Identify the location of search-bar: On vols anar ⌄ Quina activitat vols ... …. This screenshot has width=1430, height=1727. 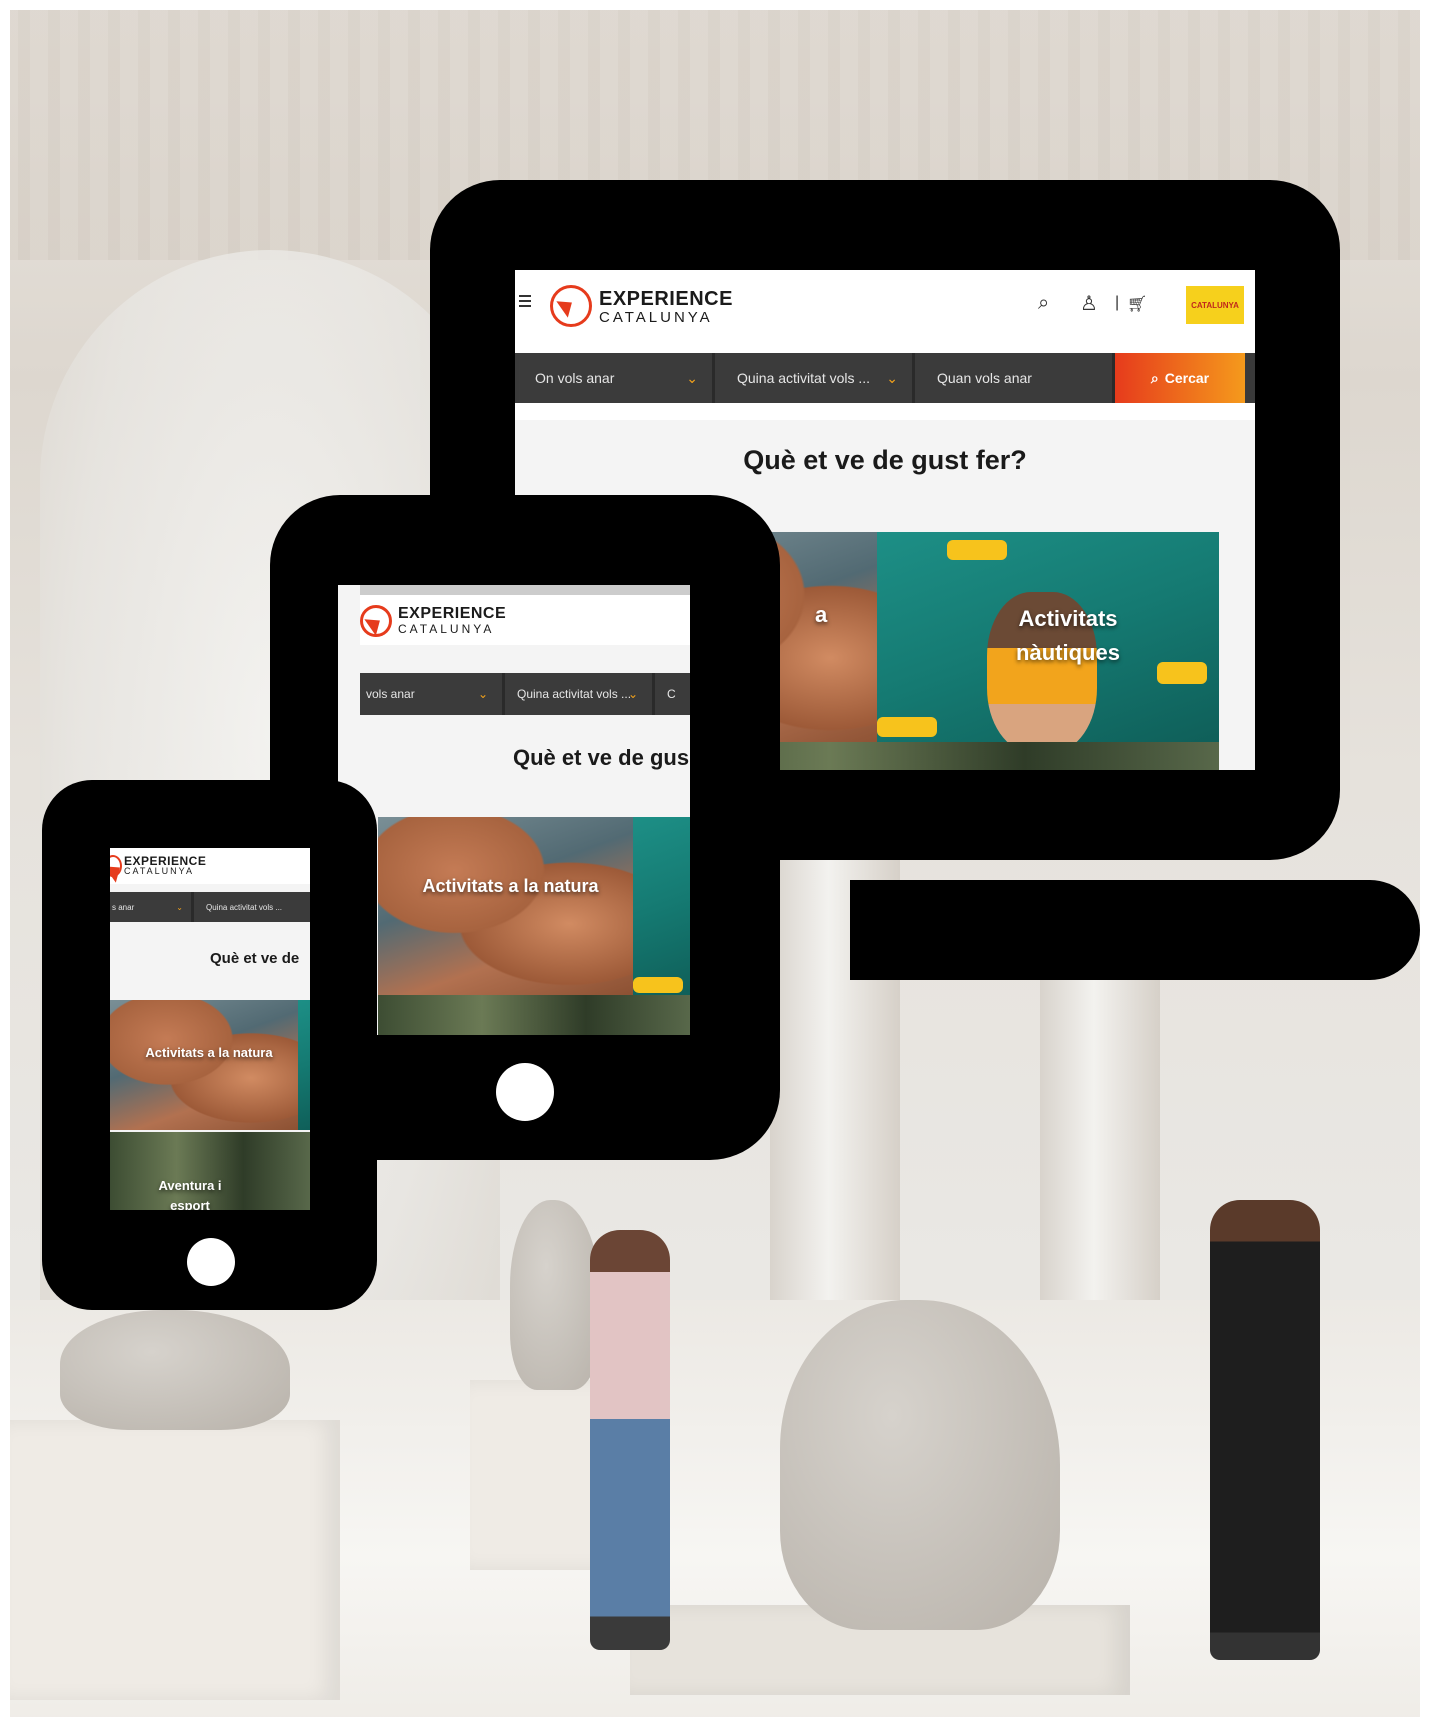
(885, 378).